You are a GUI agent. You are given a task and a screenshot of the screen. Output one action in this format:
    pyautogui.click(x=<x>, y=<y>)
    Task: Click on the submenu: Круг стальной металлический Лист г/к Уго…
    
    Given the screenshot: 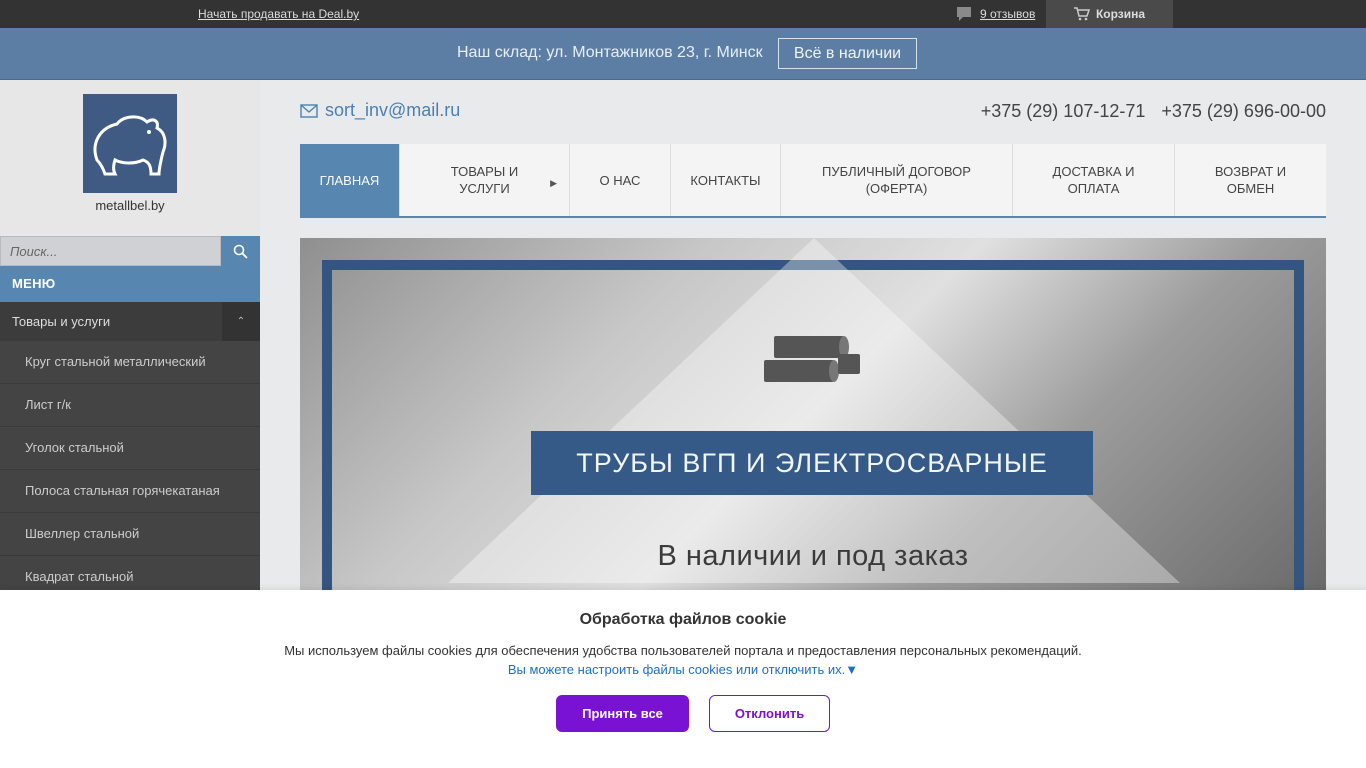 What is the action you would take?
    pyautogui.click(x=130, y=470)
    